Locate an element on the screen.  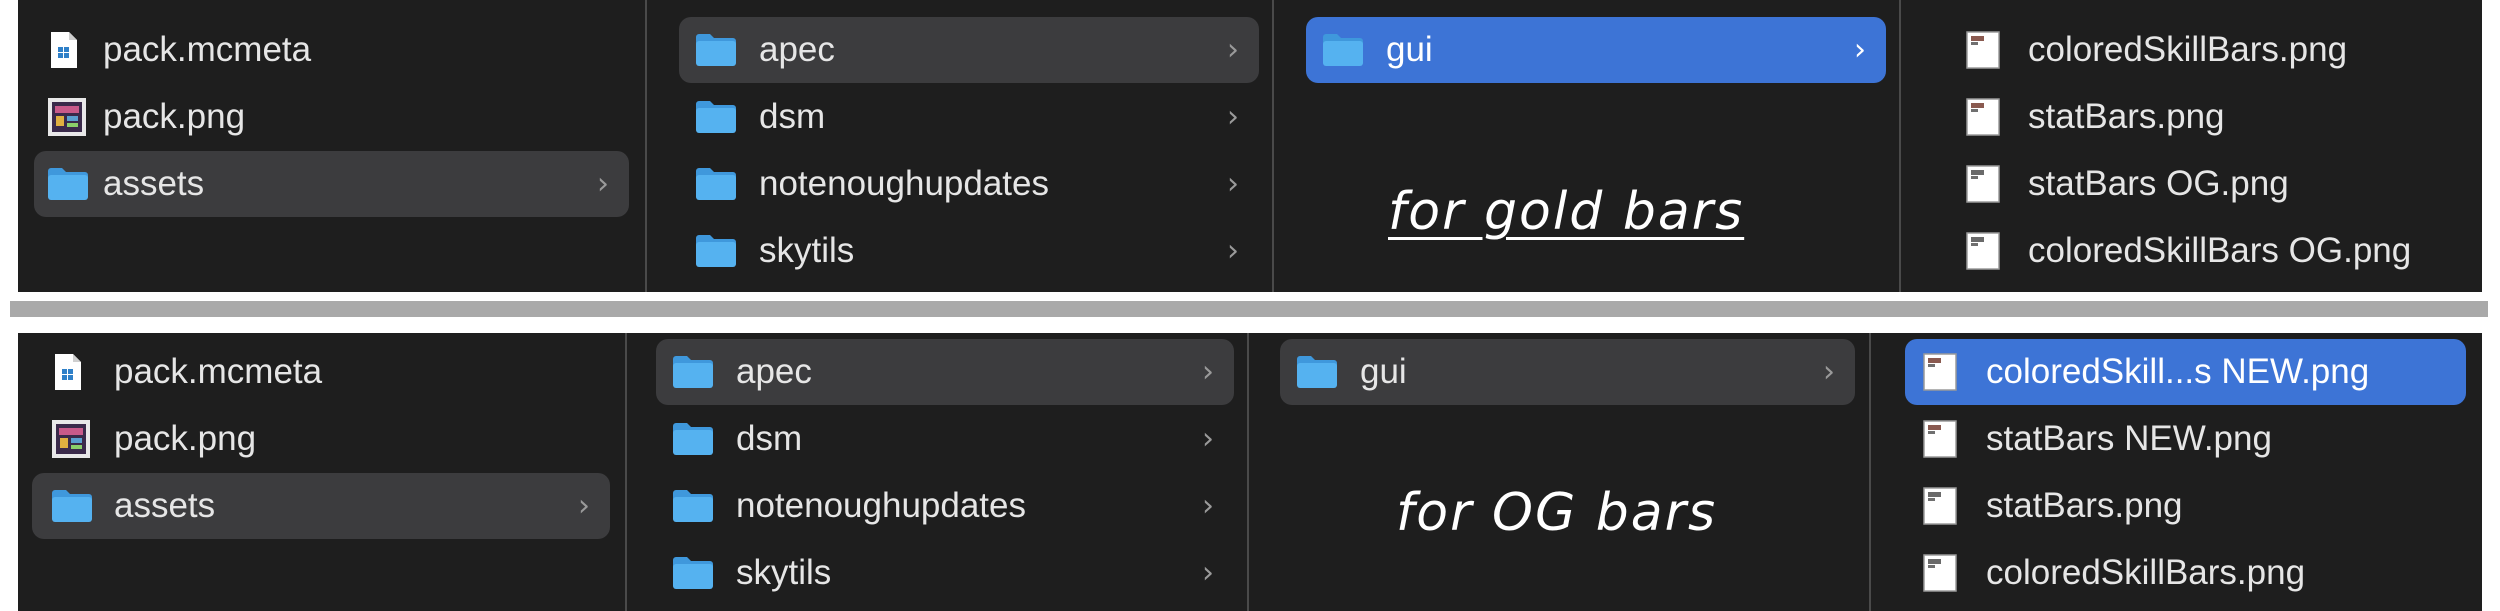
divider-bar is located at coordinates (1249, 309).